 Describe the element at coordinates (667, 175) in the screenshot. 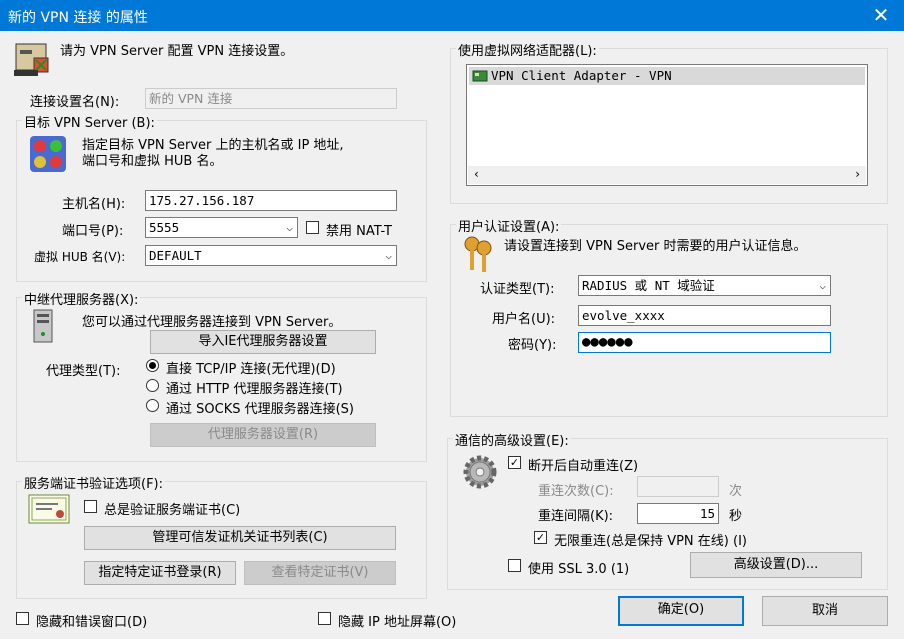

I see `horizontal-scrollbar: ‹ ›` at that location.